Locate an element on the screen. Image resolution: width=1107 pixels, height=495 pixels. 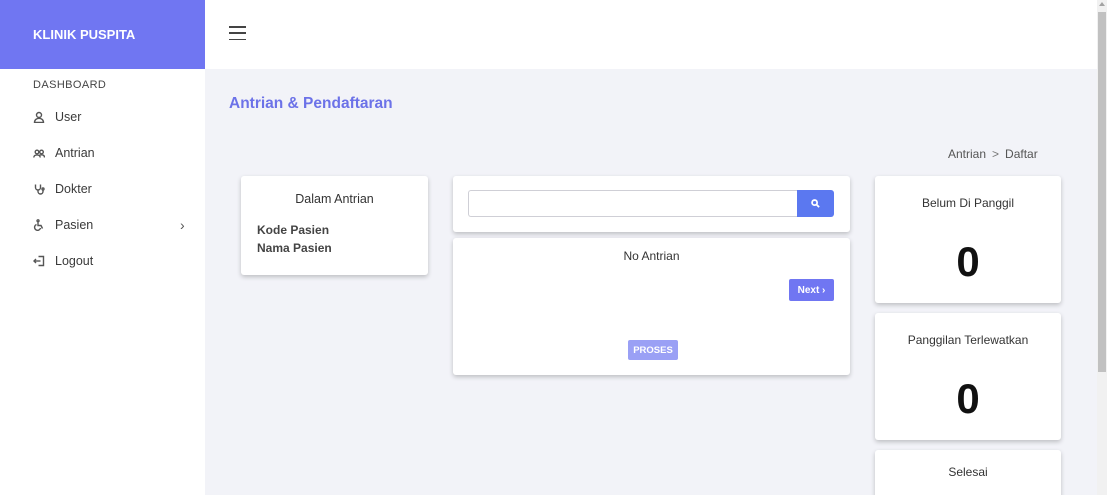
queue-number-card: No Antrian Next › PROSES is located at coordinates (651, 306).